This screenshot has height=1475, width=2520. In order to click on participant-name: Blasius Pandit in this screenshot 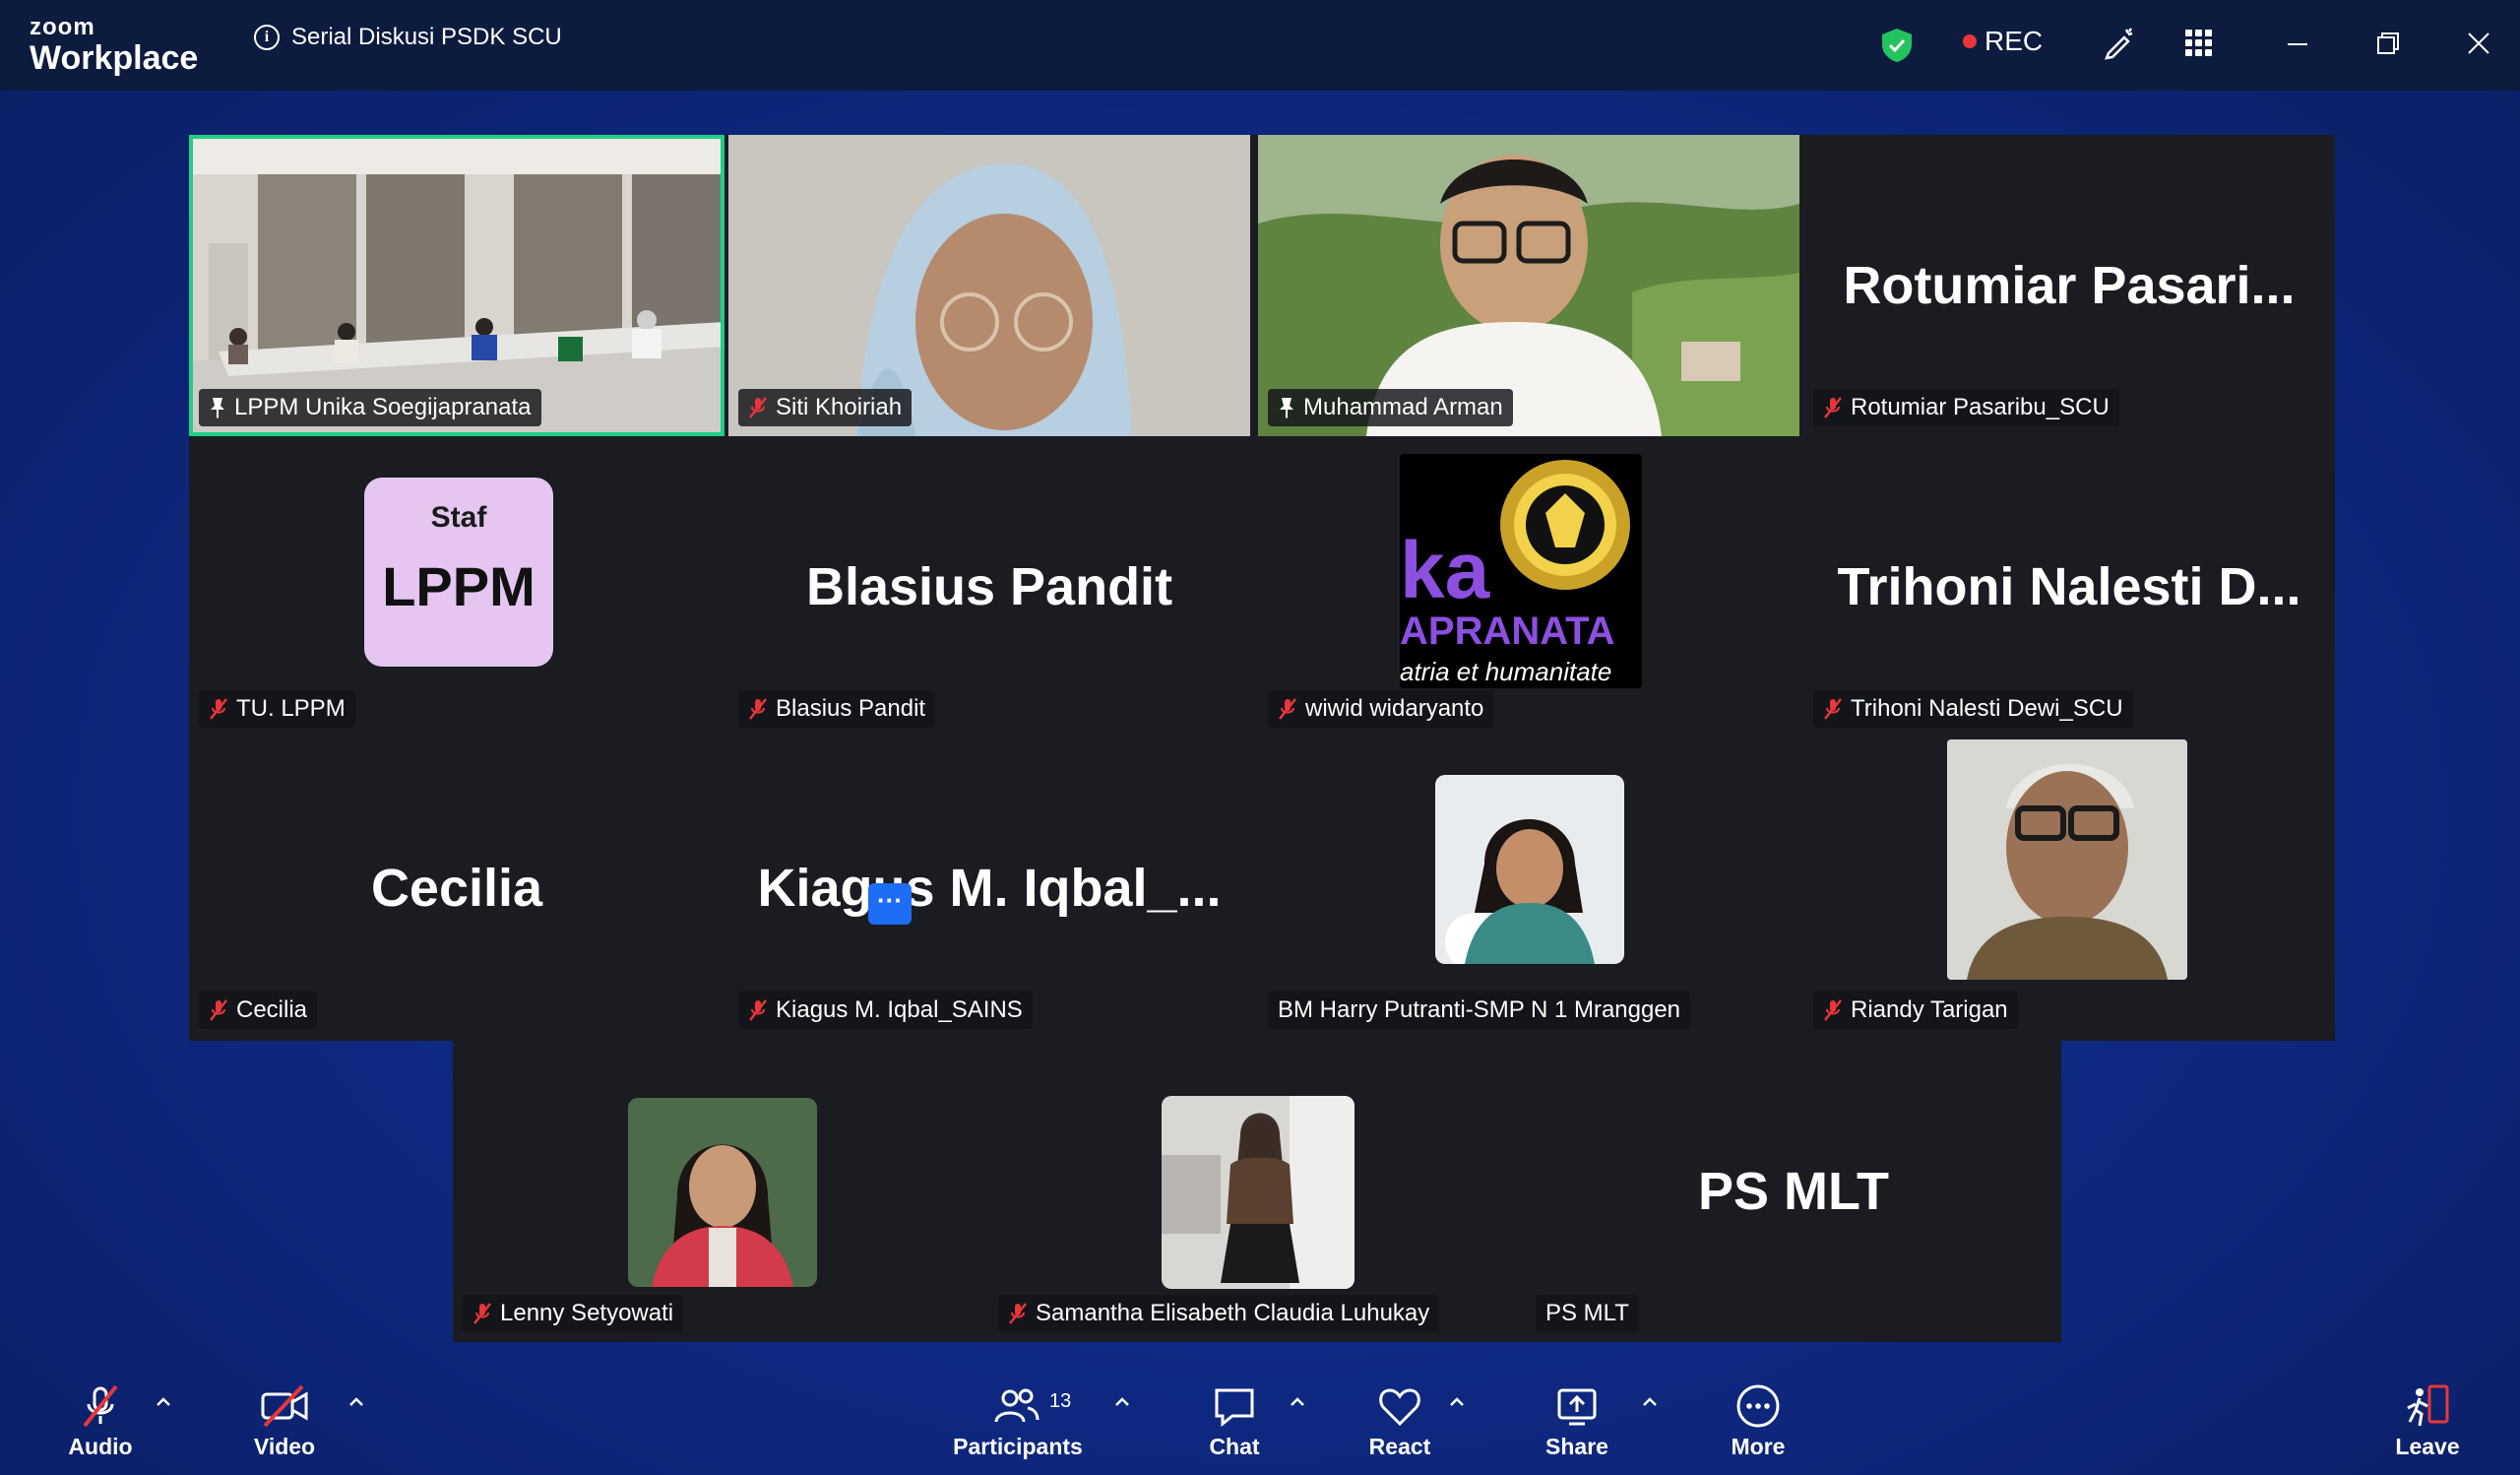, I will do `click(851, 708)`.